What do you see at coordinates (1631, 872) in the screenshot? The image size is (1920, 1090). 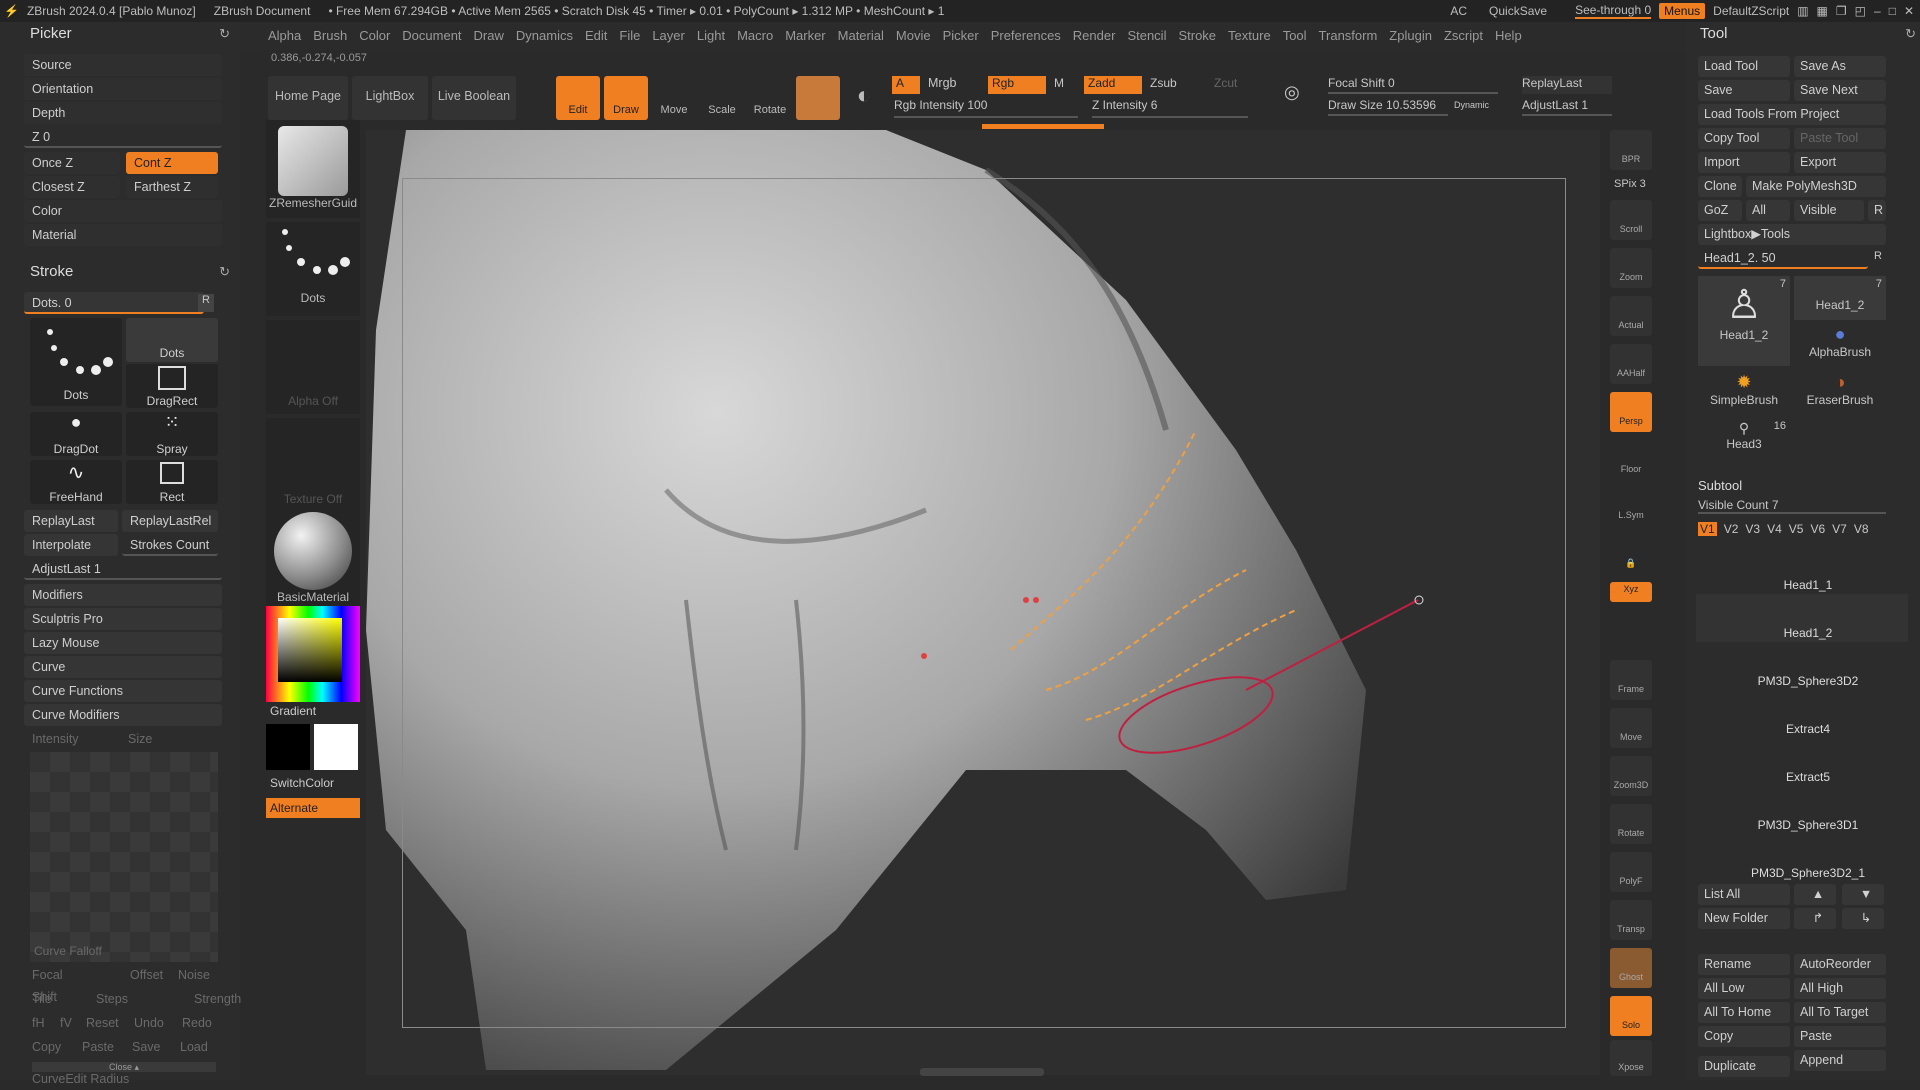 I see `polyf-button: PolyF` at bounding box center [1631, 872].